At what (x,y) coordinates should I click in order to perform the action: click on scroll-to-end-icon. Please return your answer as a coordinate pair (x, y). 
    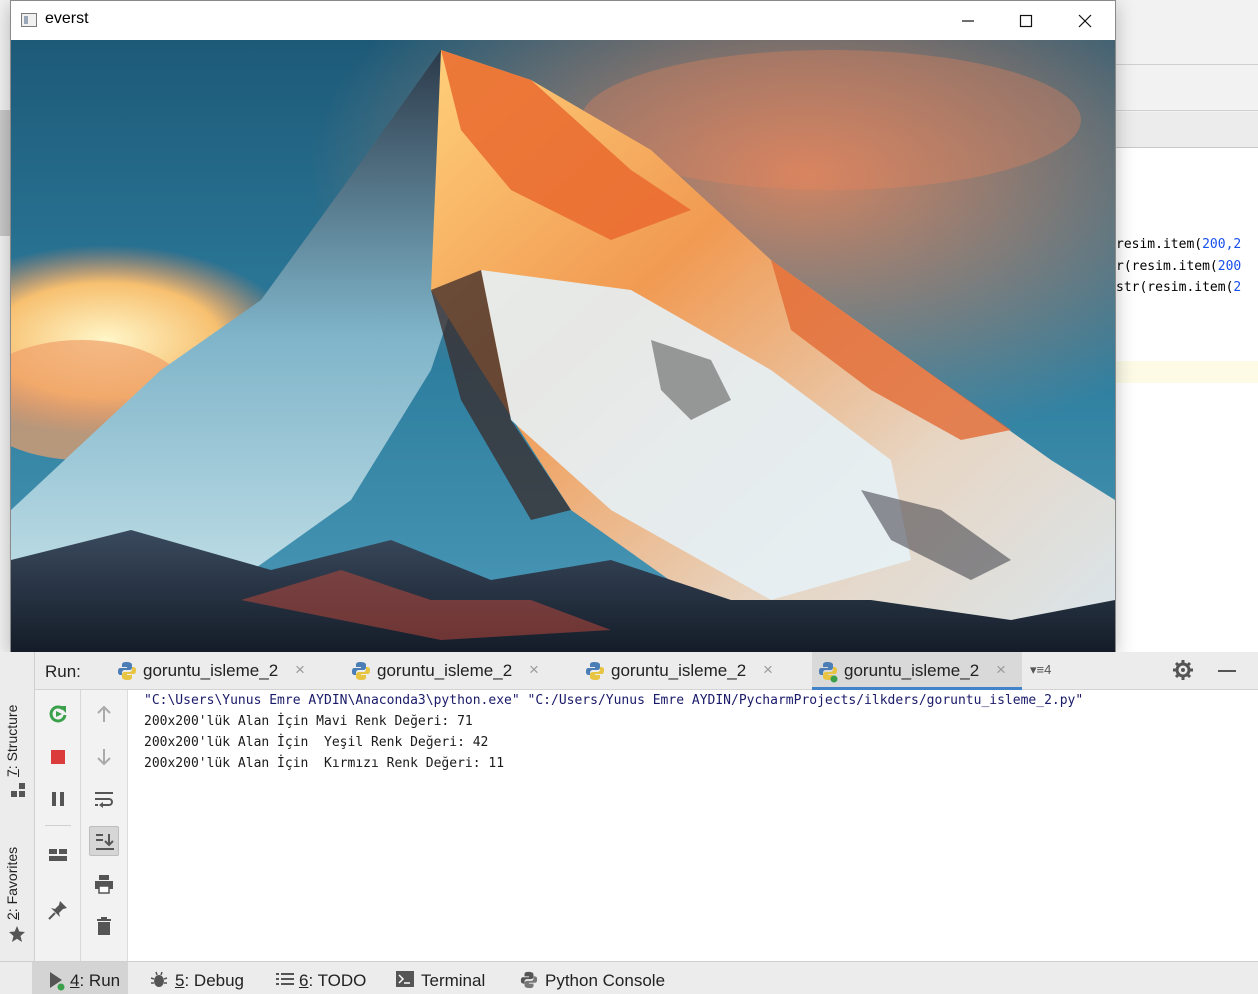
    Looking at the image, I should click on (105, 842).